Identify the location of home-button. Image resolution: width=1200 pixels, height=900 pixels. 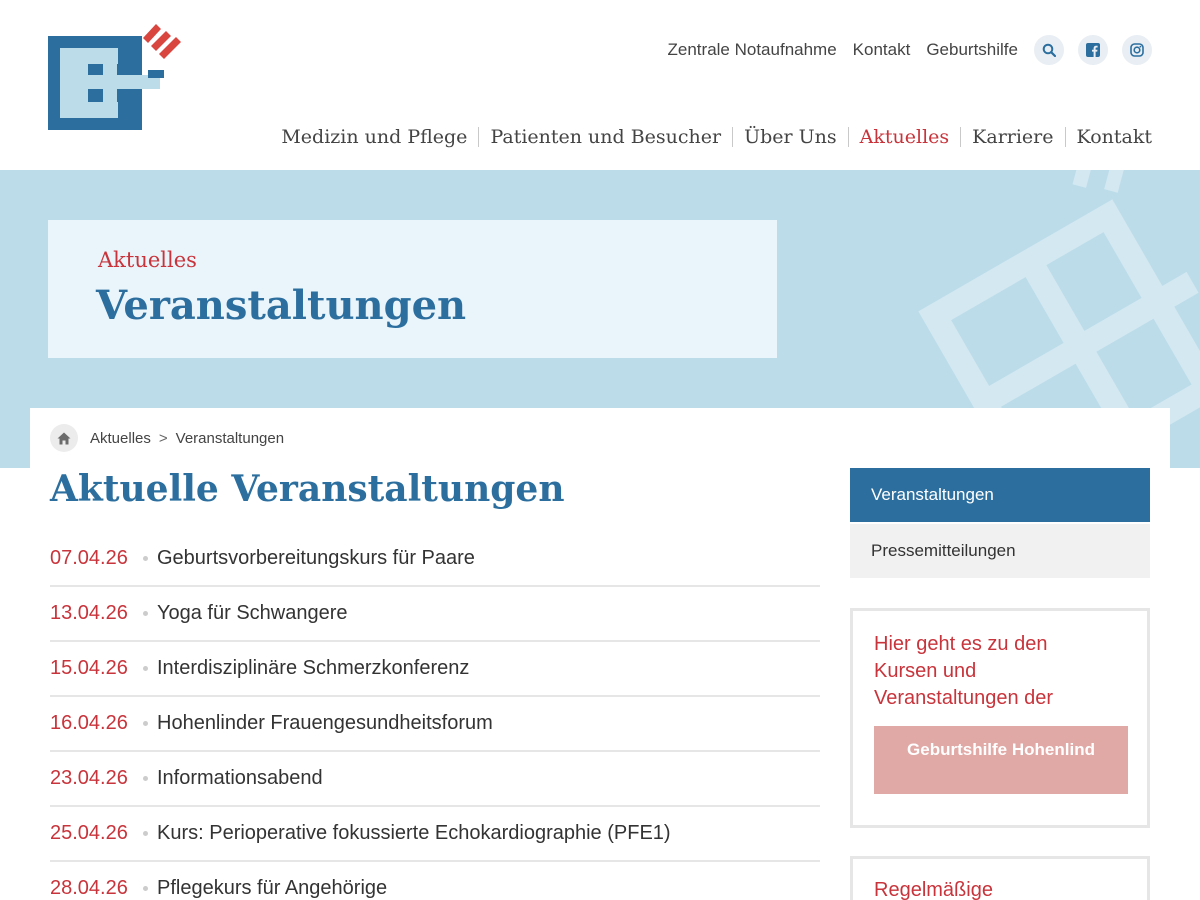
(64, 438).